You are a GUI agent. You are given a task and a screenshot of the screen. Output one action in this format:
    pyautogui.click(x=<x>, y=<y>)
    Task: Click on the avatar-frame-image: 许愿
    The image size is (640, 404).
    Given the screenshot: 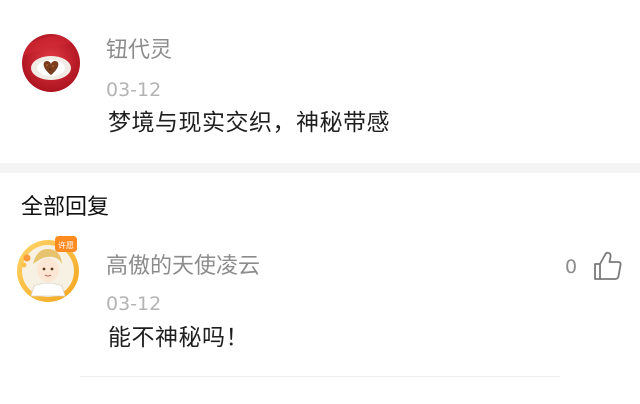 What is the action you would take?
    pyautogui.click(x=48, y=269)
    